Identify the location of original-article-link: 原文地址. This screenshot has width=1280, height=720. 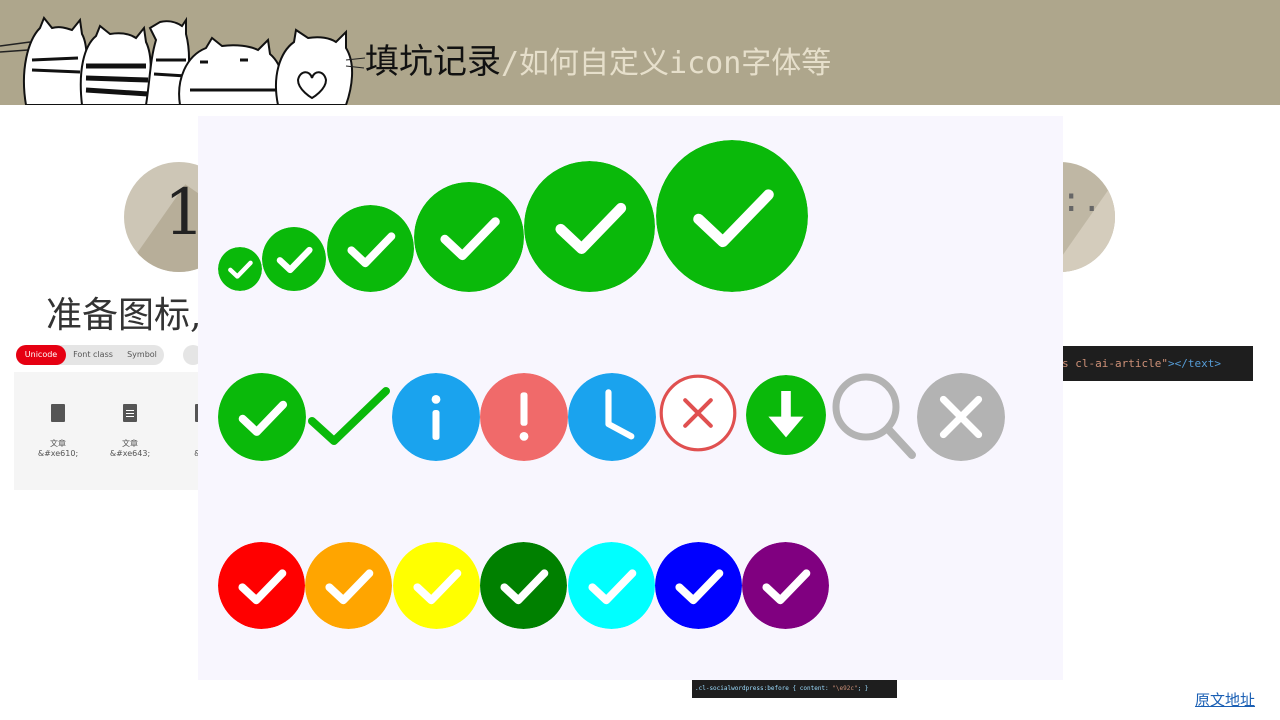
(1225, 699).